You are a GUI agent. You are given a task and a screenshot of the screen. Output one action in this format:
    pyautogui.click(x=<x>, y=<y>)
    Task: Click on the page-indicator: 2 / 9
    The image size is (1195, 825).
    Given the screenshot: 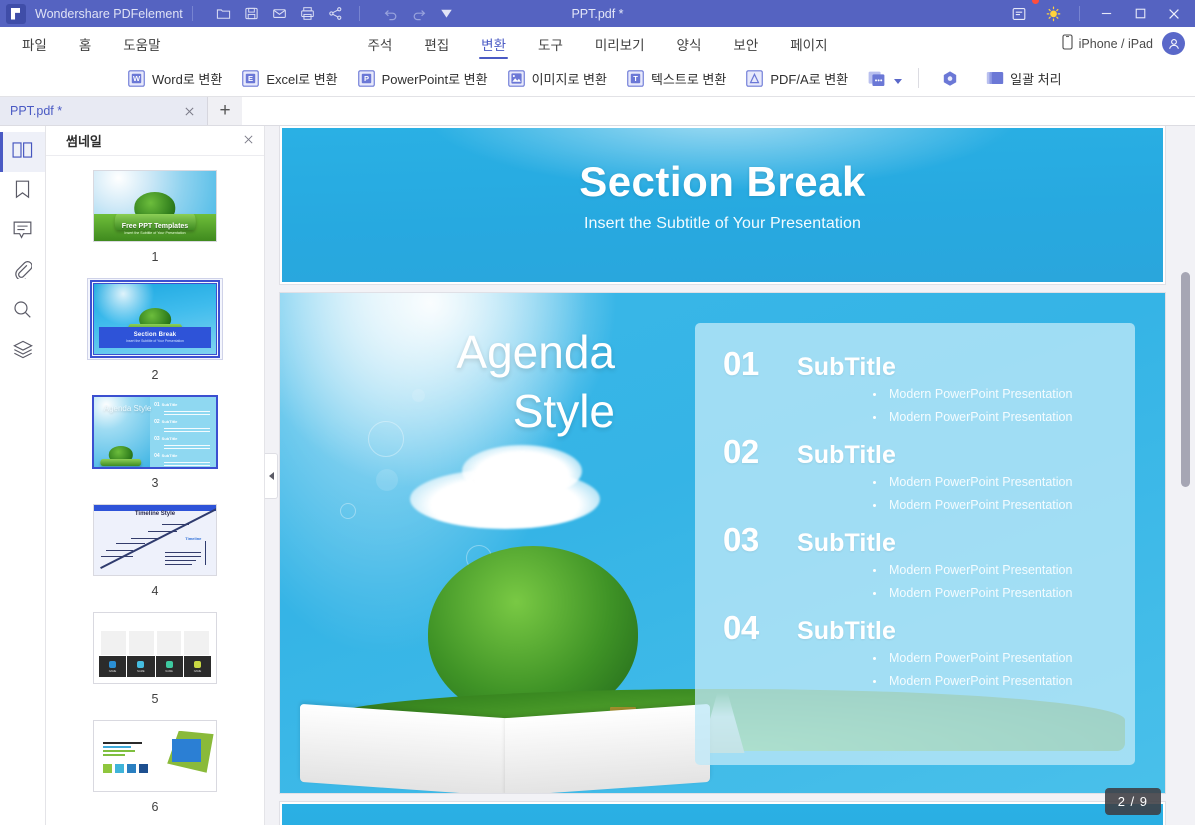 What is the action you would take?
    pyautogui.click(x=1132, y=801)
    